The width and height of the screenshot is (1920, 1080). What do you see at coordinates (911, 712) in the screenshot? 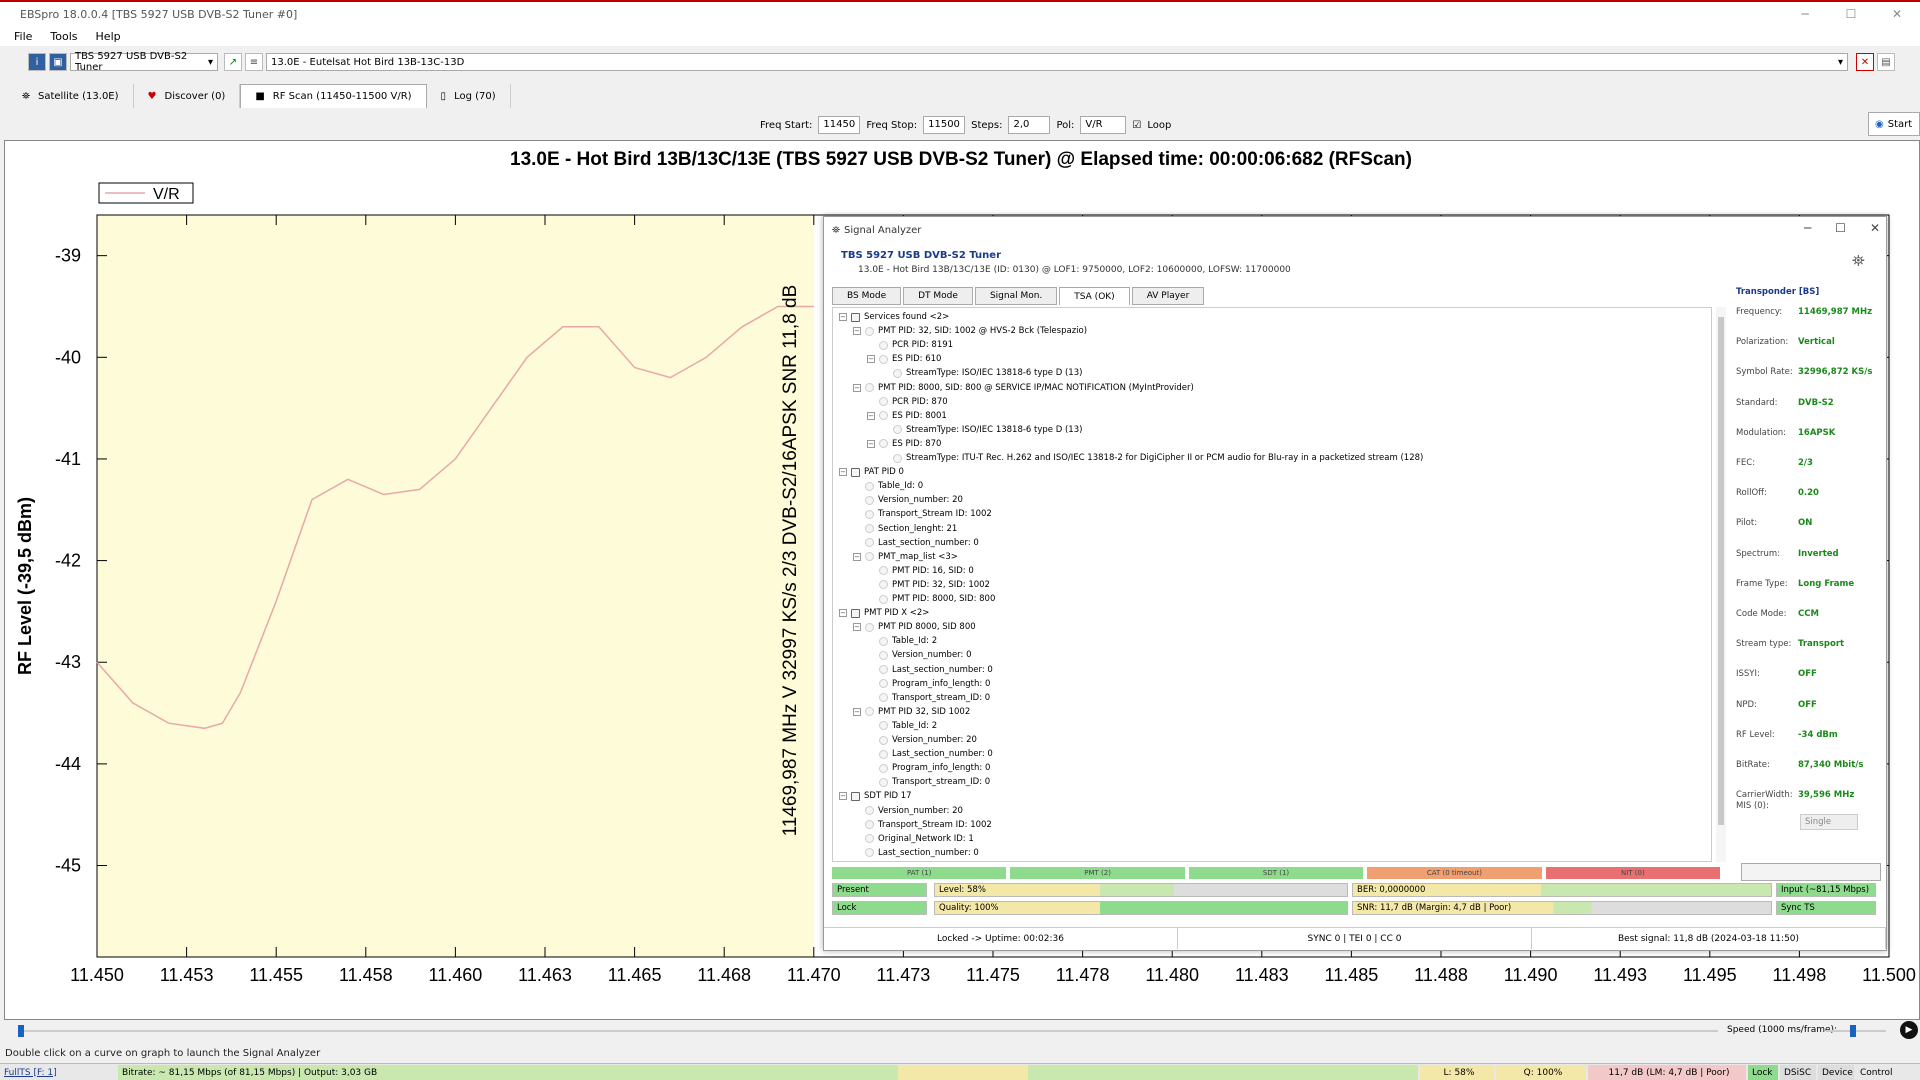
I see `tree-node: − PMT PID 32, SID 1002` at bounding box center [911, 712].